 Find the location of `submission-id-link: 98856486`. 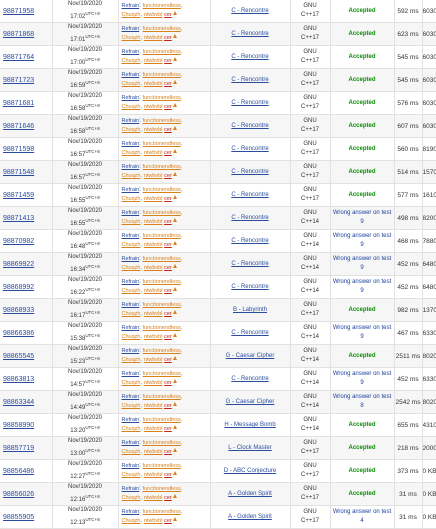

submission-id-link: 98856486 is located at coordinates (18, 471).